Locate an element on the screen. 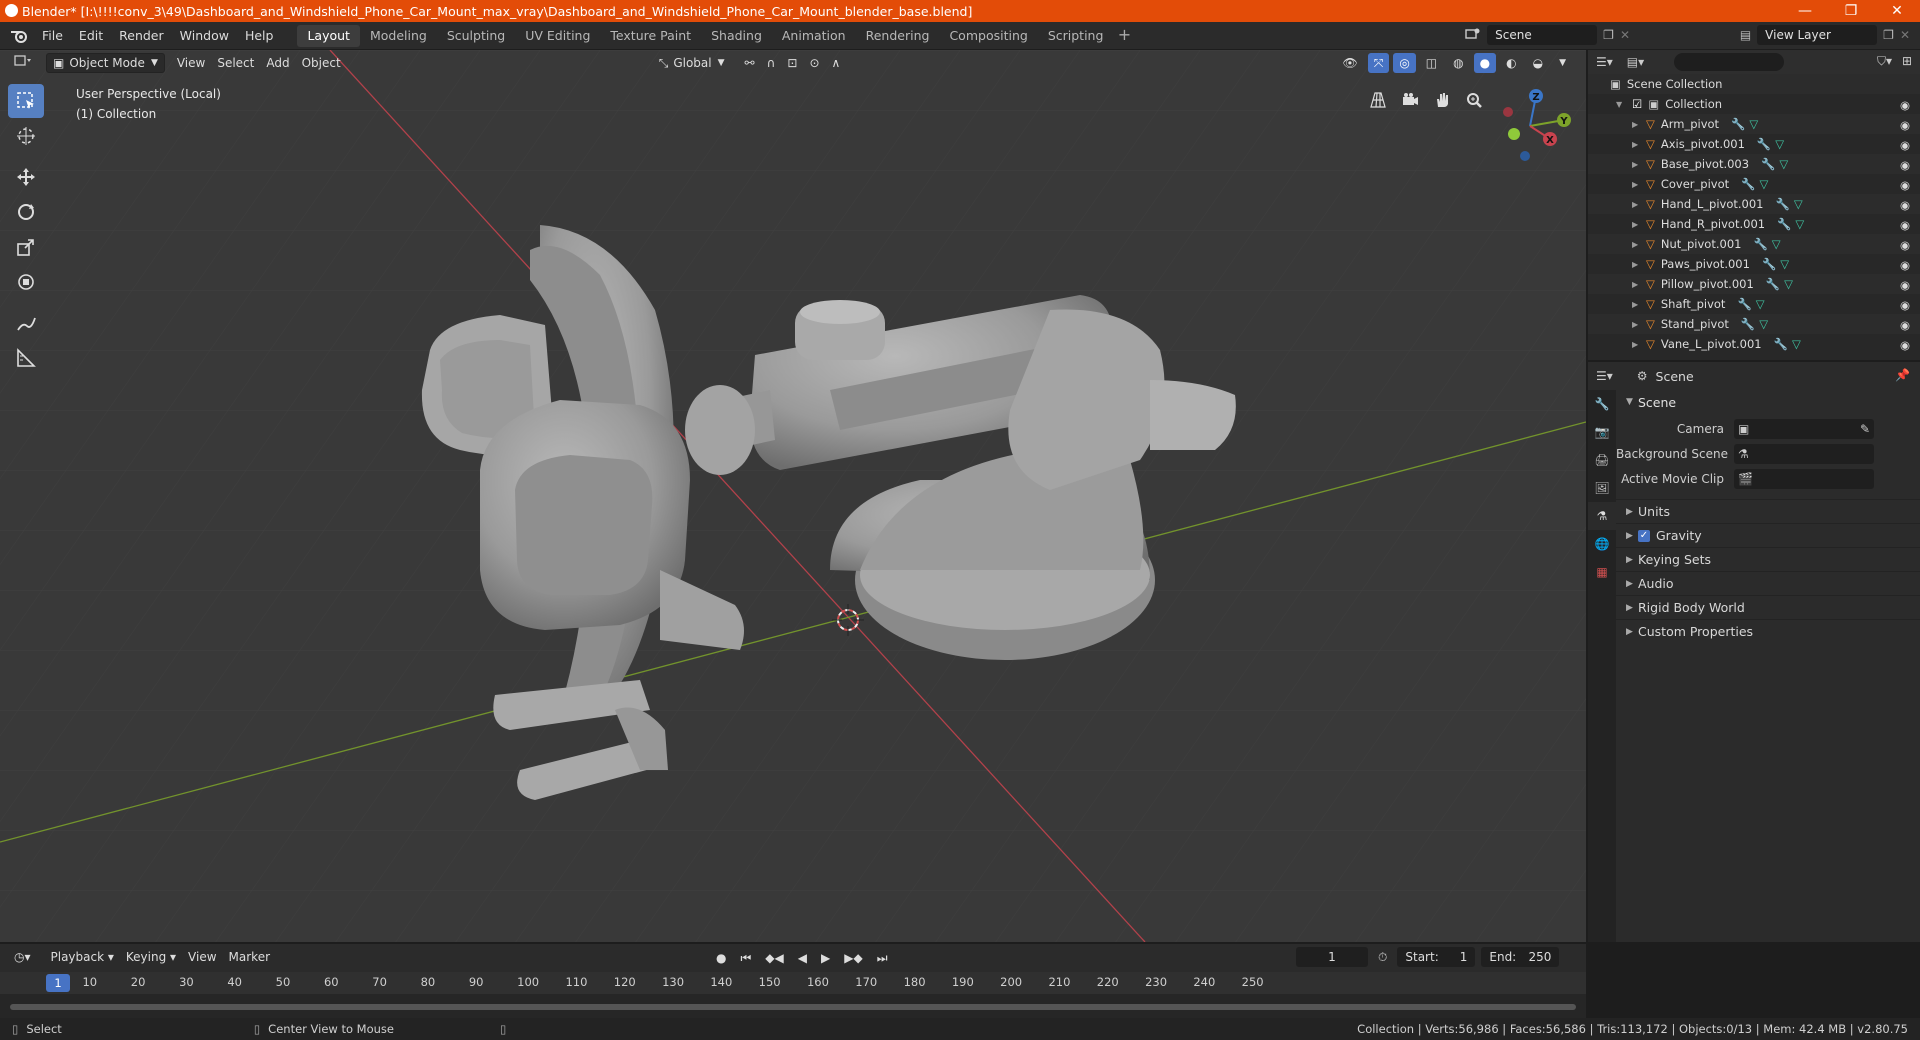 This screenshot has height=1040, width=1920. tab-shading: Shading is located at coordinates (736, 36).